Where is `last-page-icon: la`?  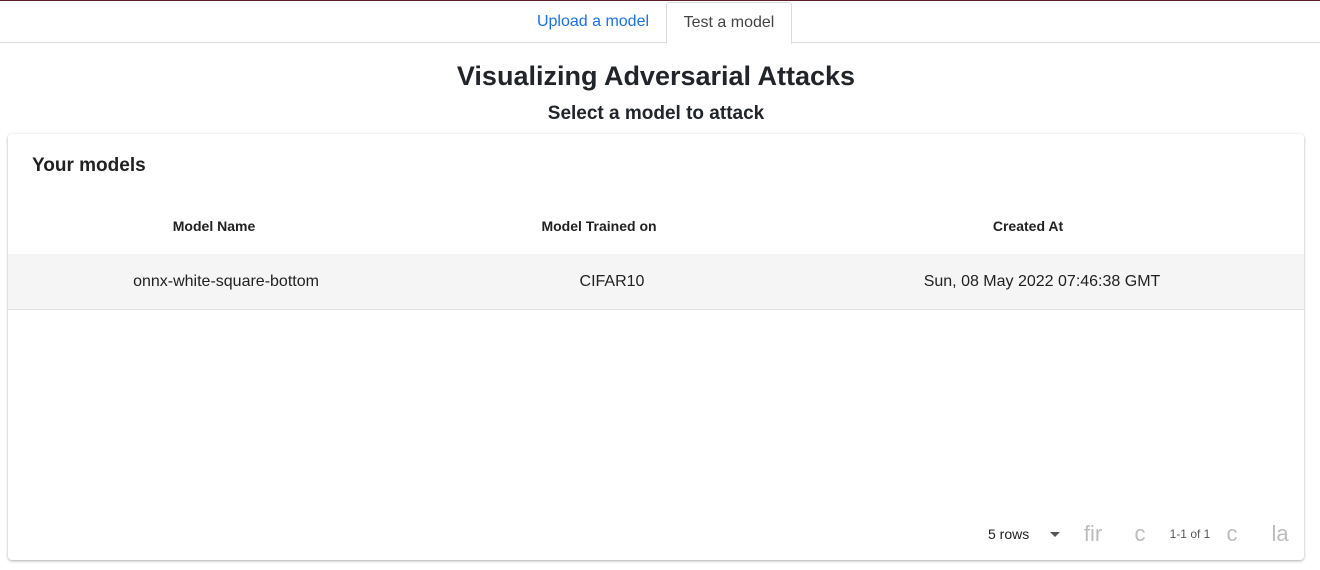
last-page-icon: la is located at coordinates (1280, 534).